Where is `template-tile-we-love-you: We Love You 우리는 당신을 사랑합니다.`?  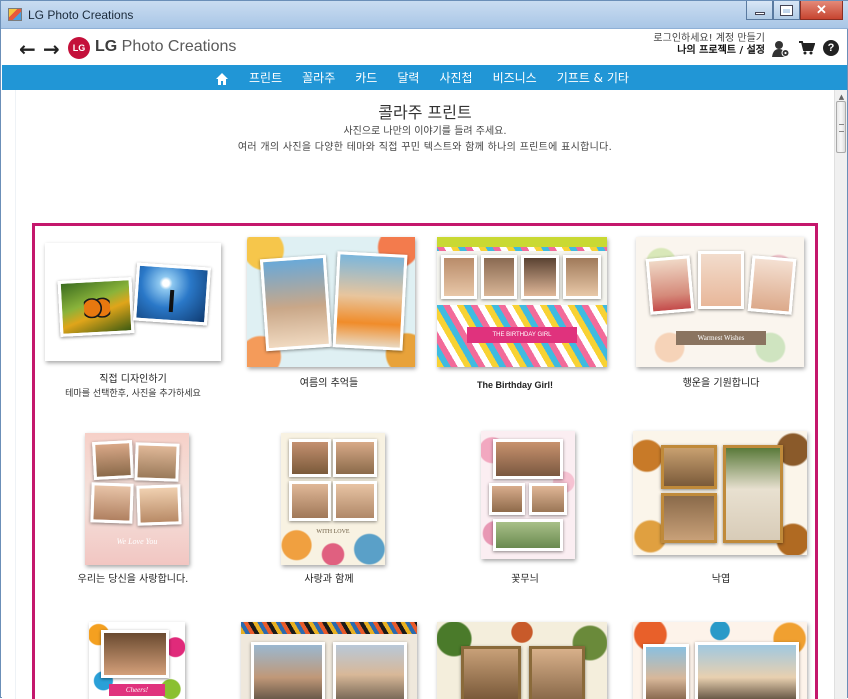 template-tile-we-love-you: We Love You 우리는 당신을 사랑합니다. is located at coordinates (133, 501).